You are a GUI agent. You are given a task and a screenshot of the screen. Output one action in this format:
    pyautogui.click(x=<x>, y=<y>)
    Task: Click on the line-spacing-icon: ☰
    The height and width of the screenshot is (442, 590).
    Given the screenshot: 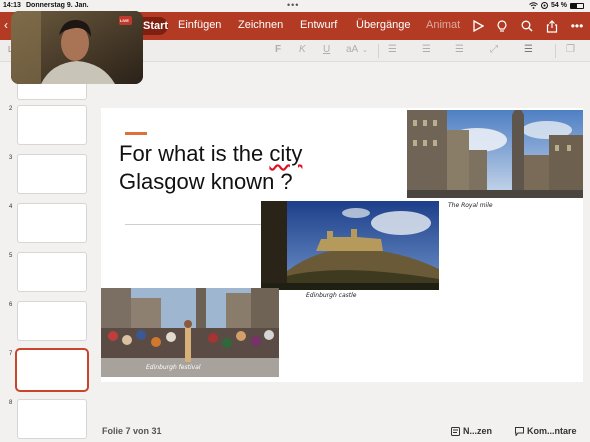 What is the action you would take?
    pyautogui.click(x=459, y=49)
    